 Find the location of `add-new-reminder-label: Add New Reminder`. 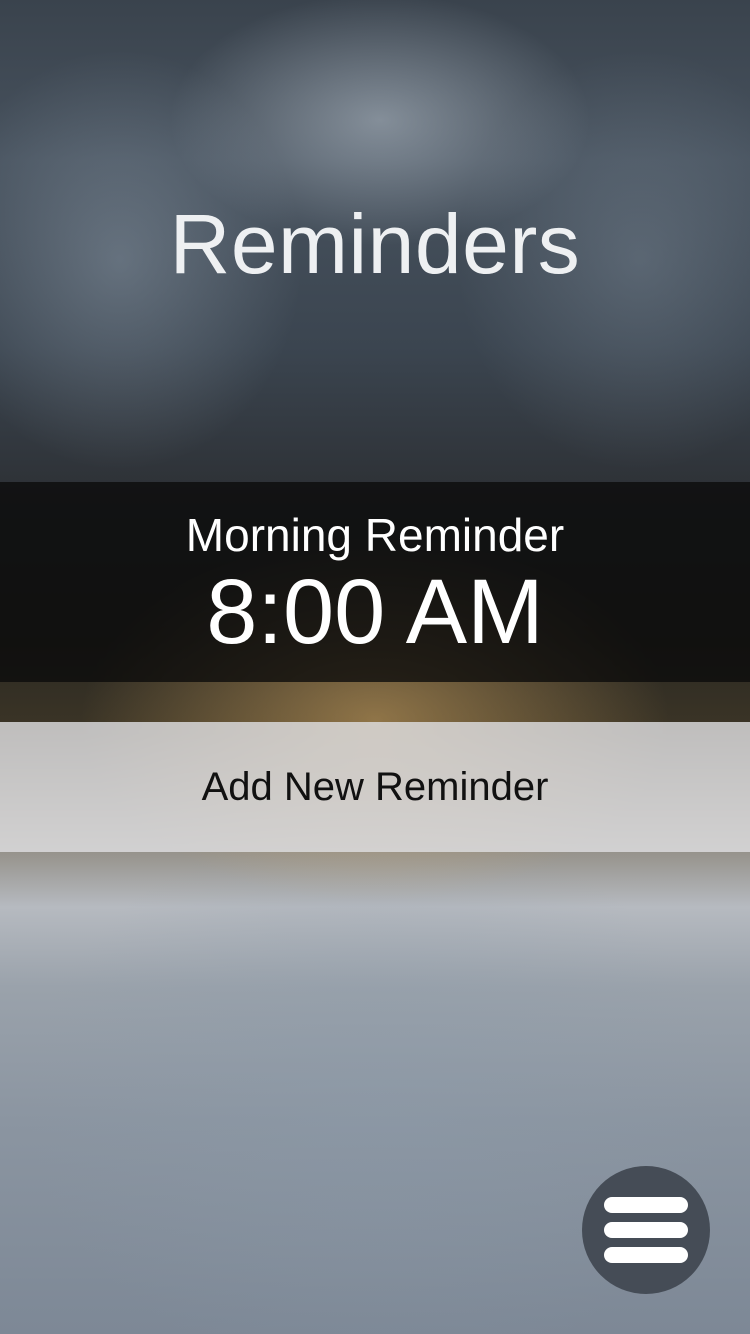

add-new-reminder-label: Add New Reminder is located at coordinates (375, 786).